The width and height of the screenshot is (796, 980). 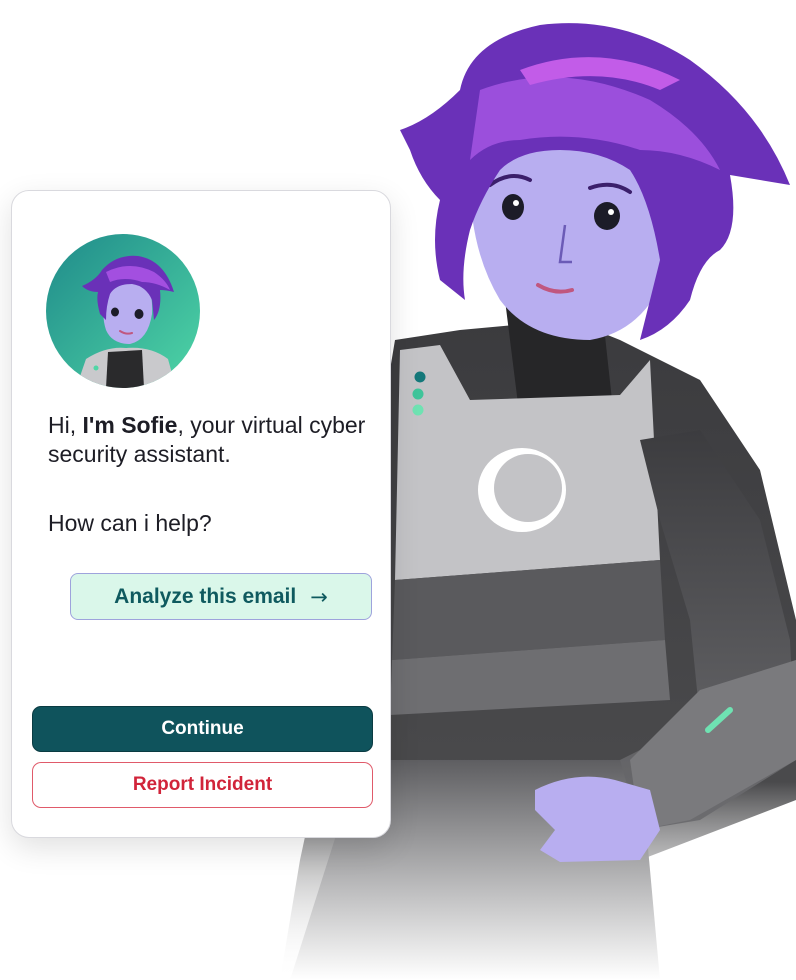 I want to click on analyze-email-label: Analyze this email, so click(x=205, y=596).